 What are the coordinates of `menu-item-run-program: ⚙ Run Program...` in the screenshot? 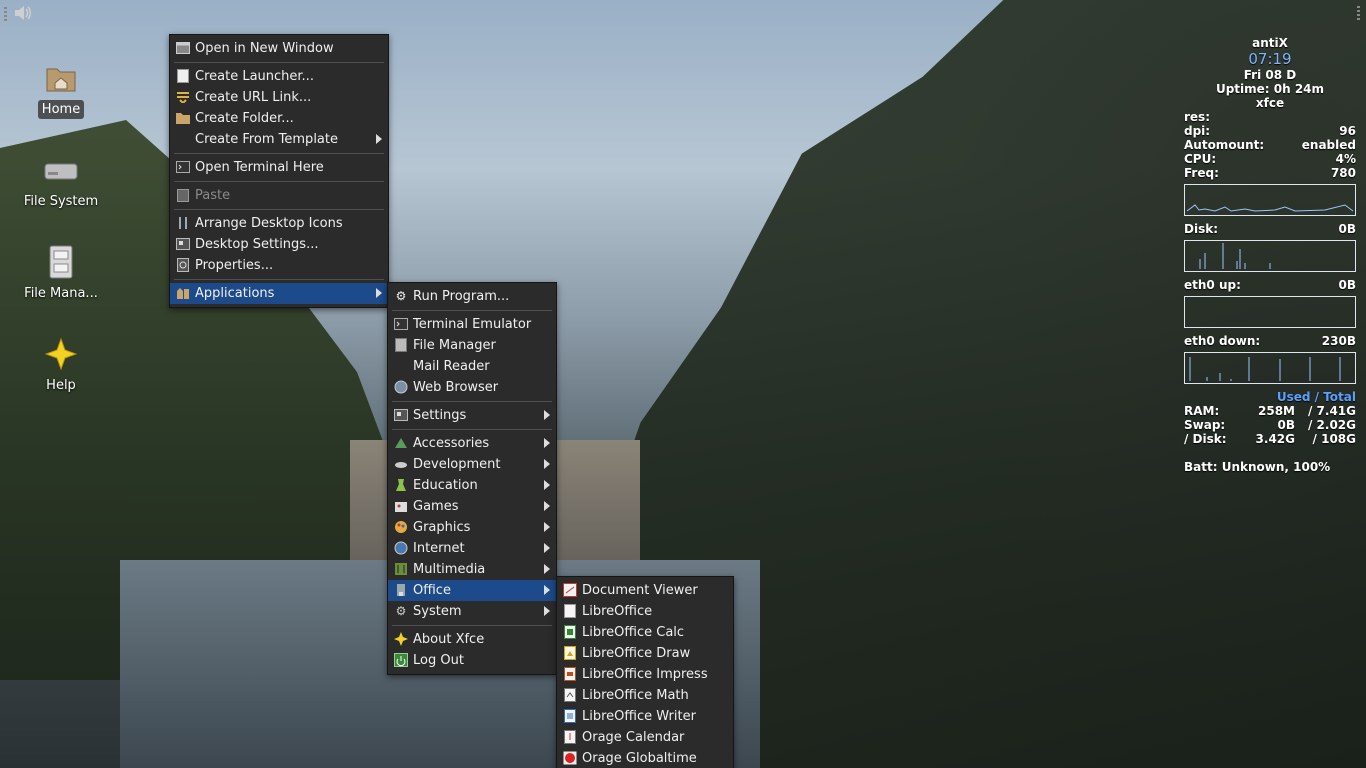 It's located at (472, 296).